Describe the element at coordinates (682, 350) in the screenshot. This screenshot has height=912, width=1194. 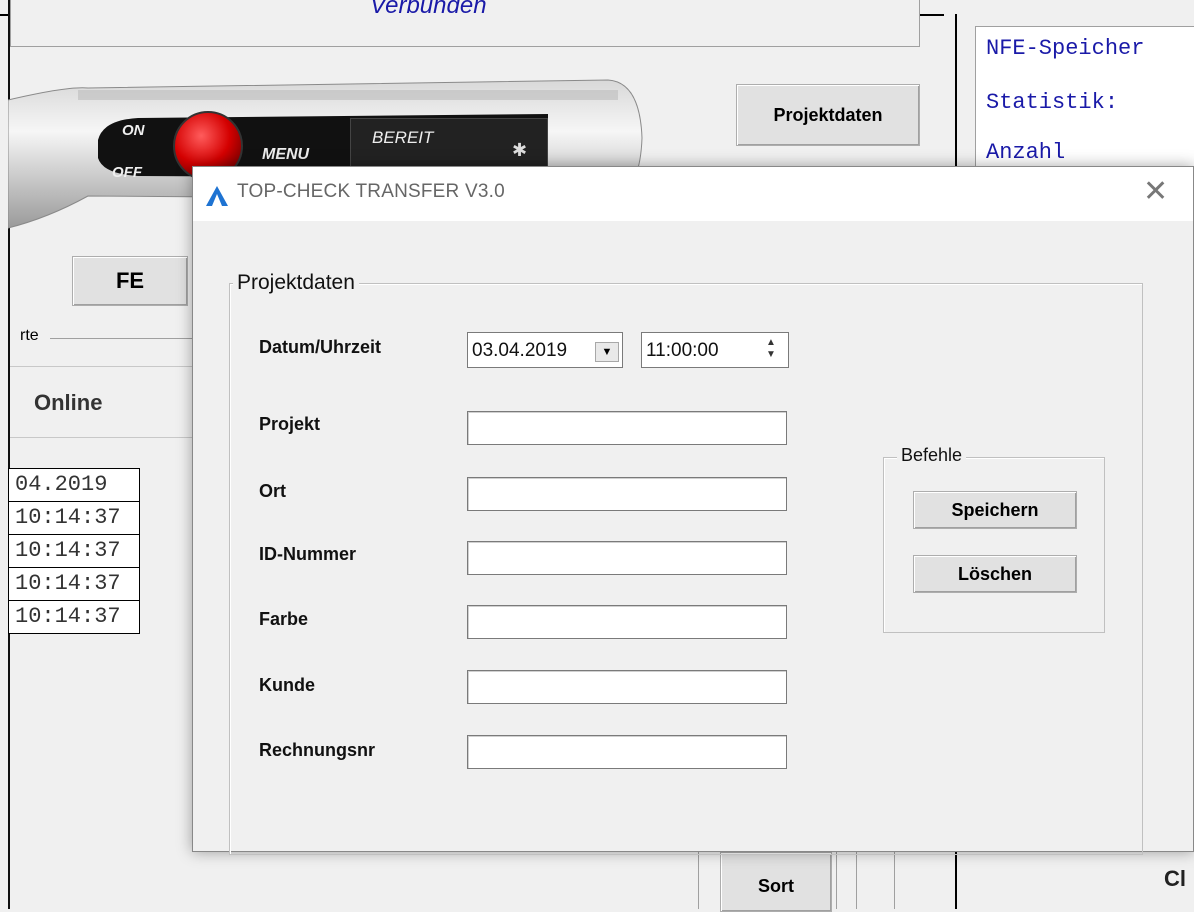
I see `time-value: 11:00:00` at that location.